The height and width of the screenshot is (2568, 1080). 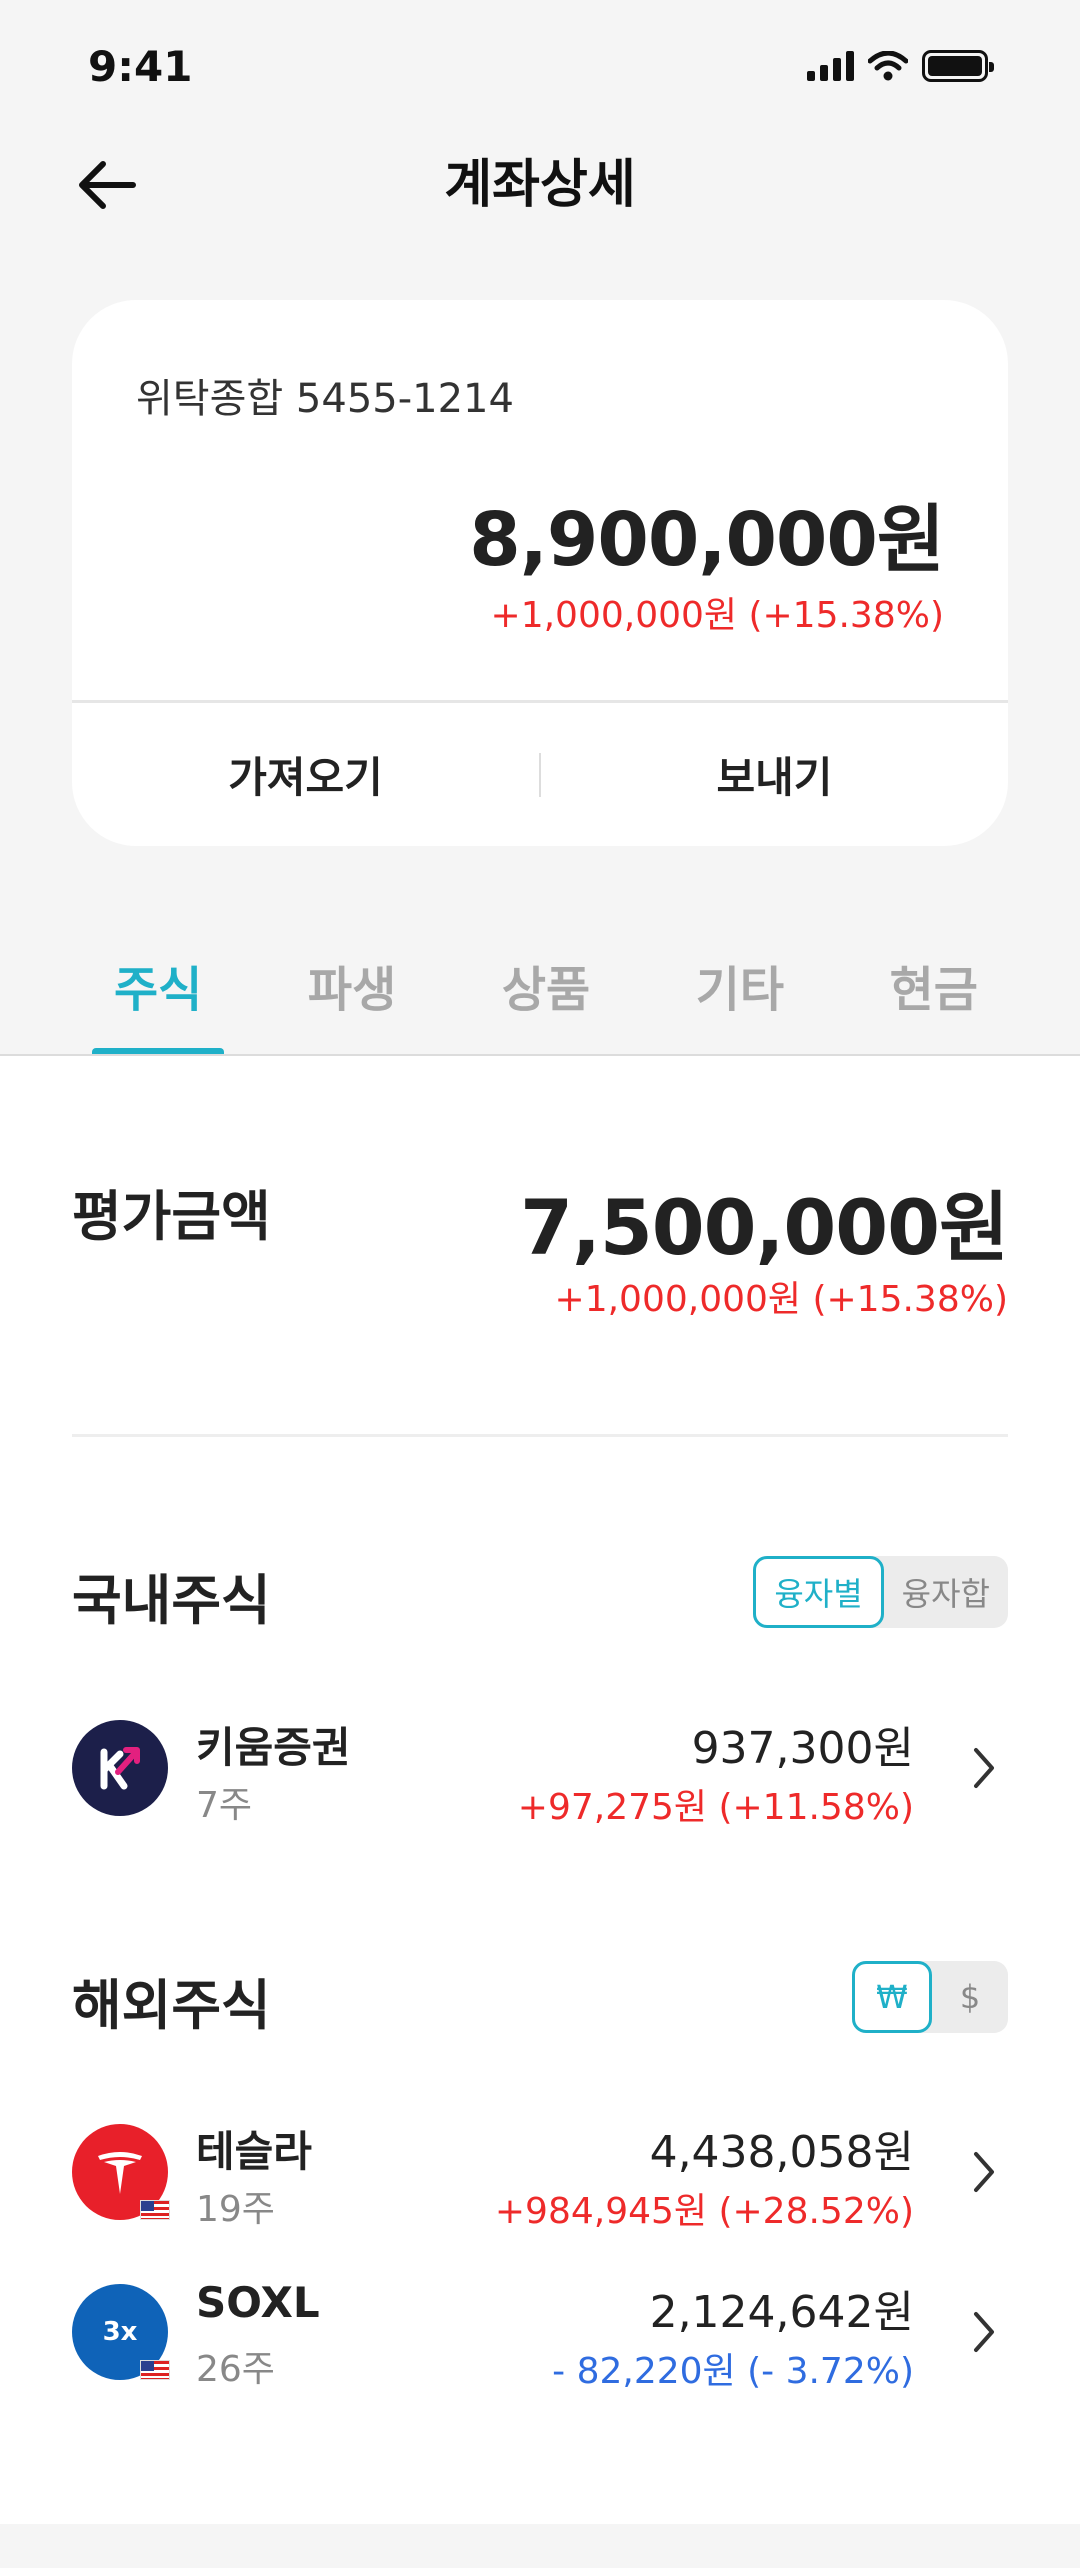 I want to click on battery-icon, so click(x=958, y=66).